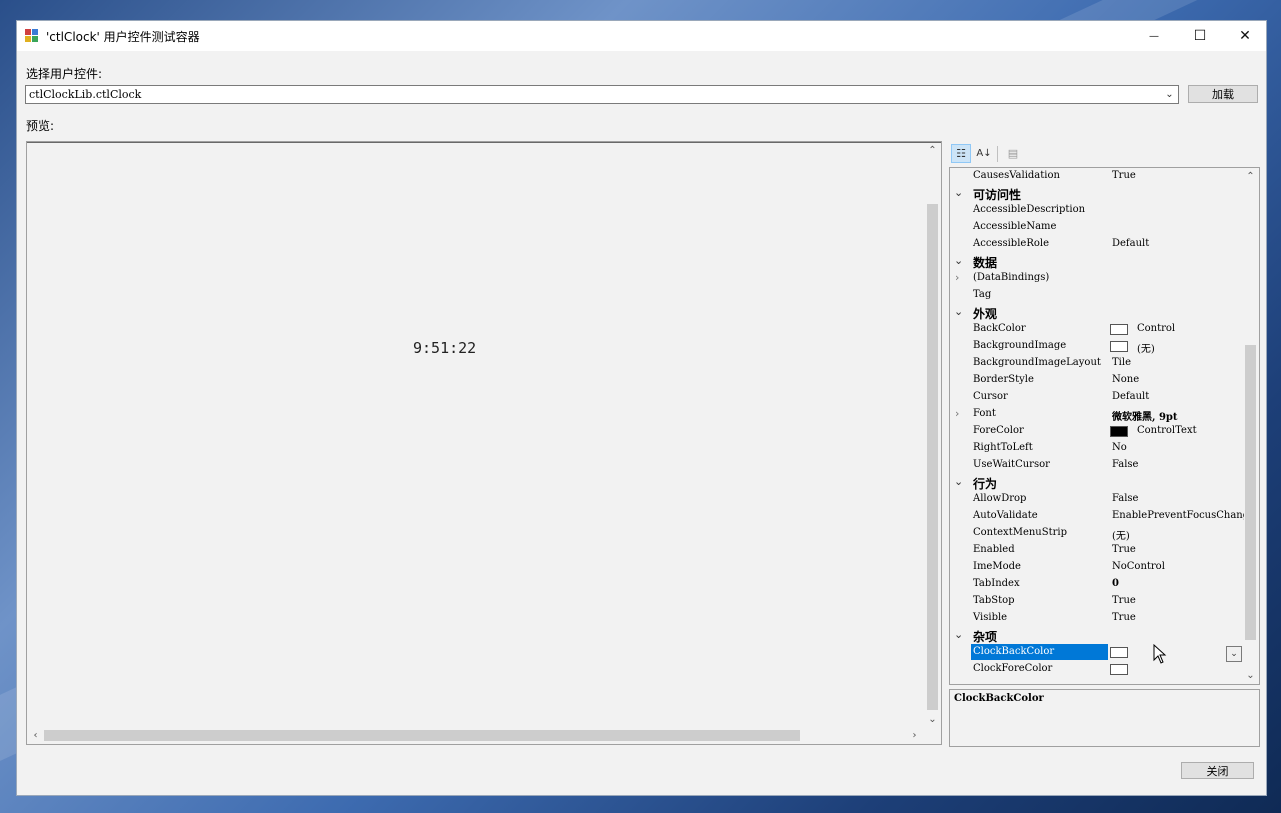 Image resolution: width=1281 pixels, height=813 pixels. What do you see at coordinates (990, 396) in the screenshot?
I see `property-name: Cursor` at bounding box center [990, 396].